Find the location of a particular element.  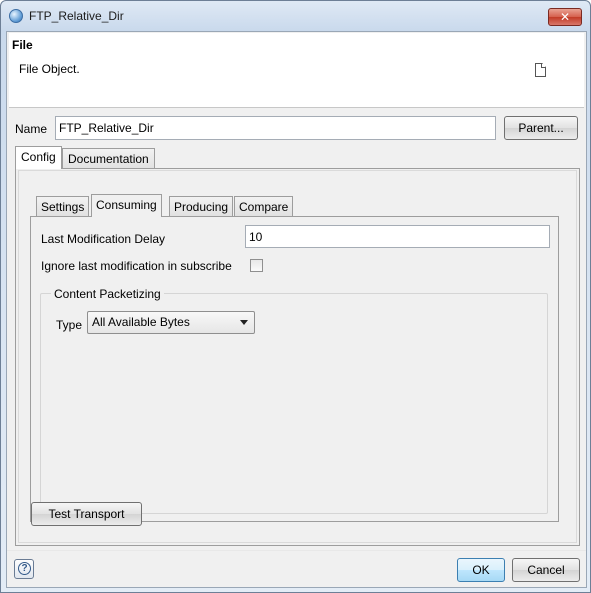

help-icon: ? is located at coordinates (24, 568).